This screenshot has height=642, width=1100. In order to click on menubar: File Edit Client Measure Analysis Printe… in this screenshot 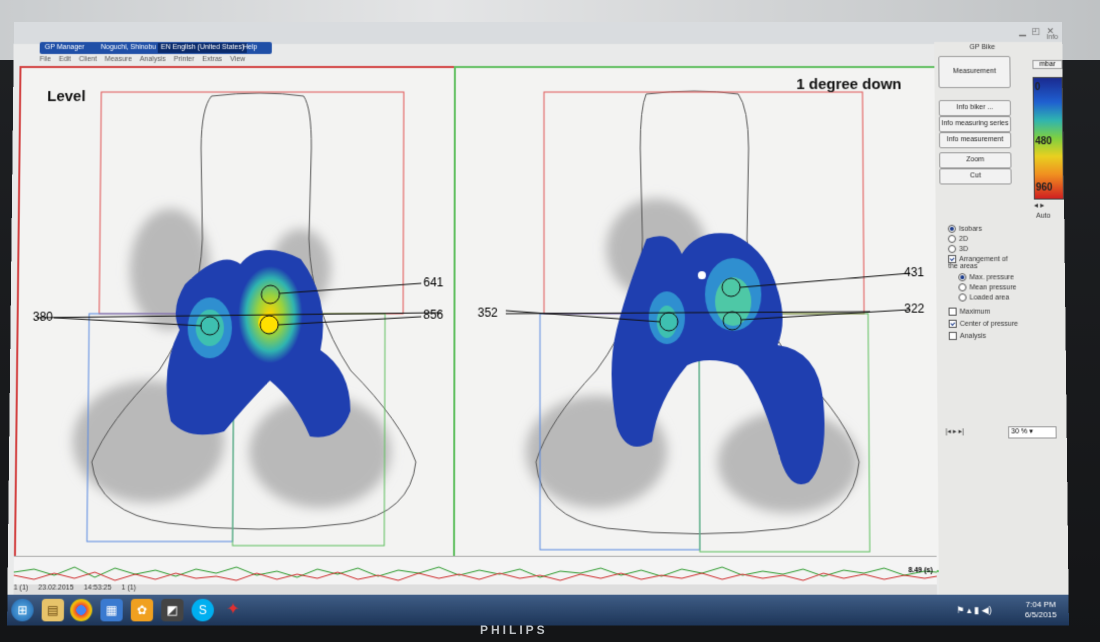, I will do `click(480, 61)`.